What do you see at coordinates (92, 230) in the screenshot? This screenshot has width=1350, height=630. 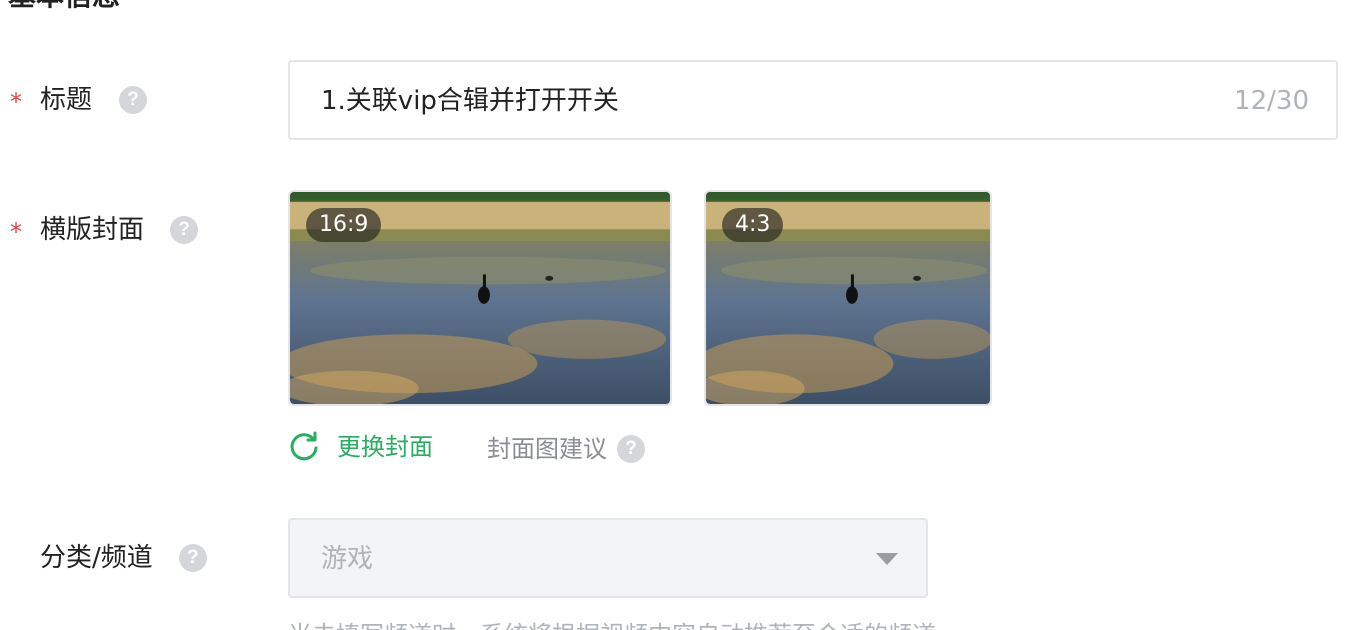 I see `cover-label: 横版封面` at bounding box center [92, 230].